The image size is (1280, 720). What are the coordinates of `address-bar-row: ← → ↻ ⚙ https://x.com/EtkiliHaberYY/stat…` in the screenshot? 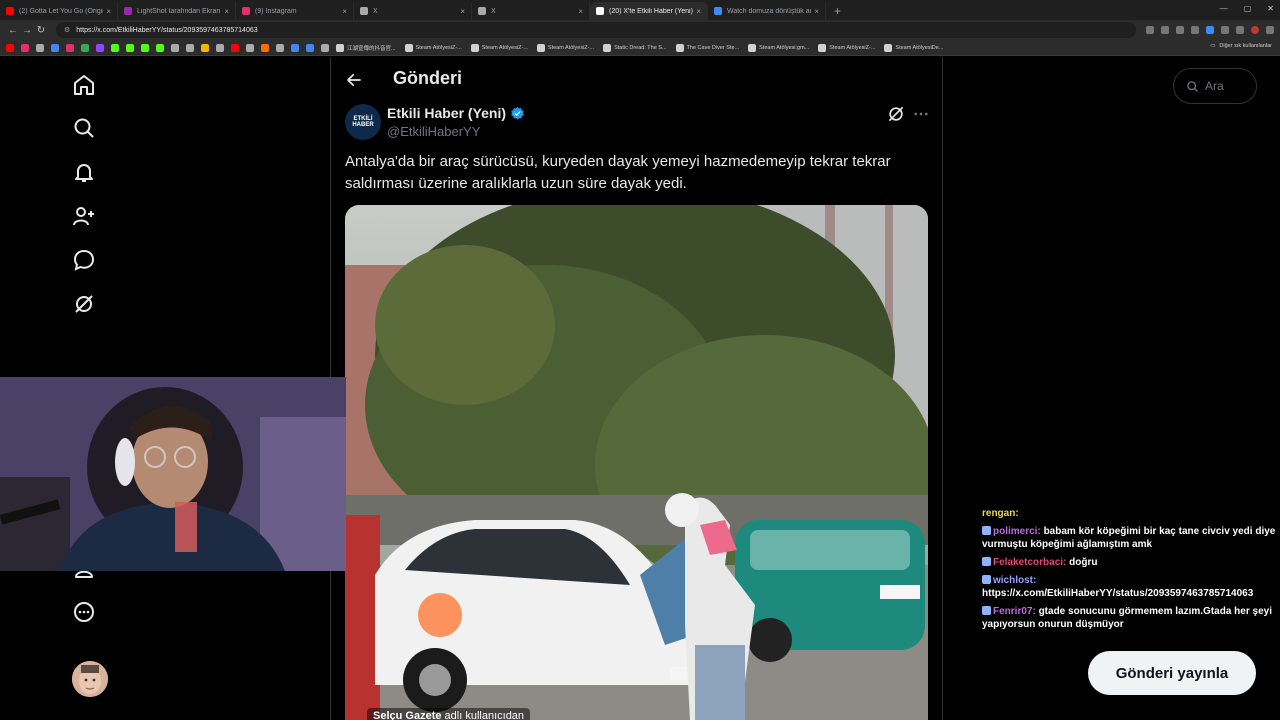 It's located at (640, 30).